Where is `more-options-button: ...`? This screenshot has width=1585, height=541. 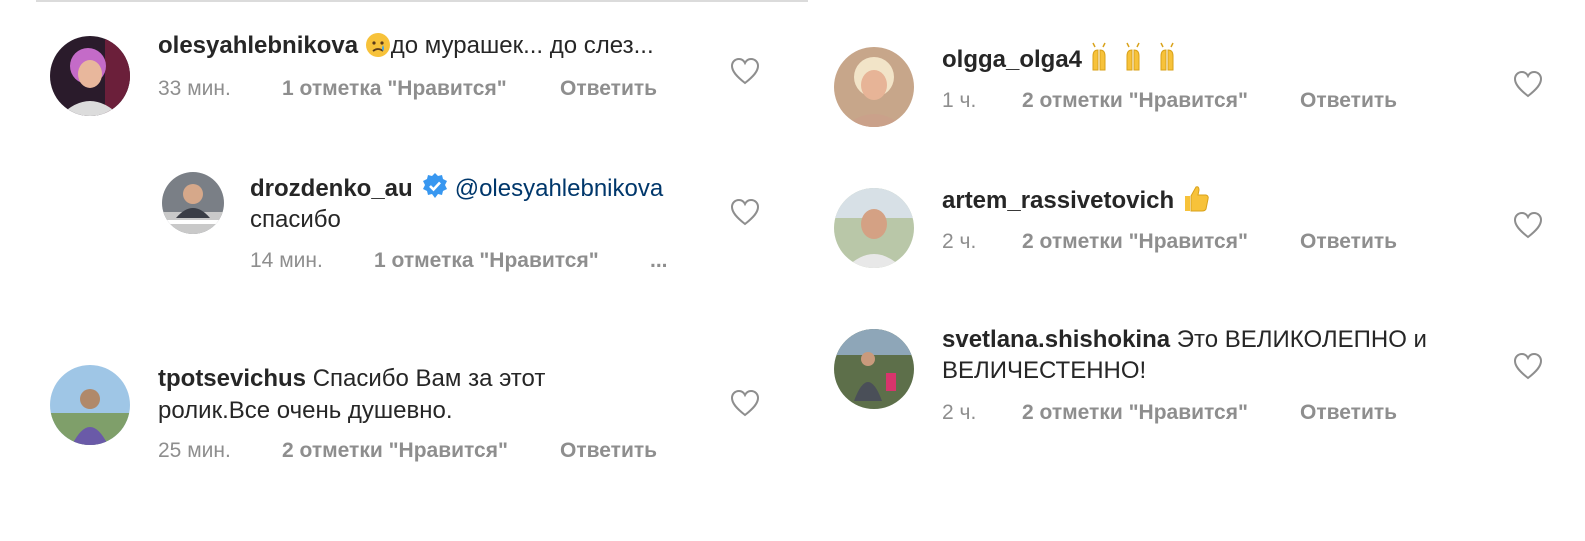
more-options-button: ... is located at coordinates (659, 261).